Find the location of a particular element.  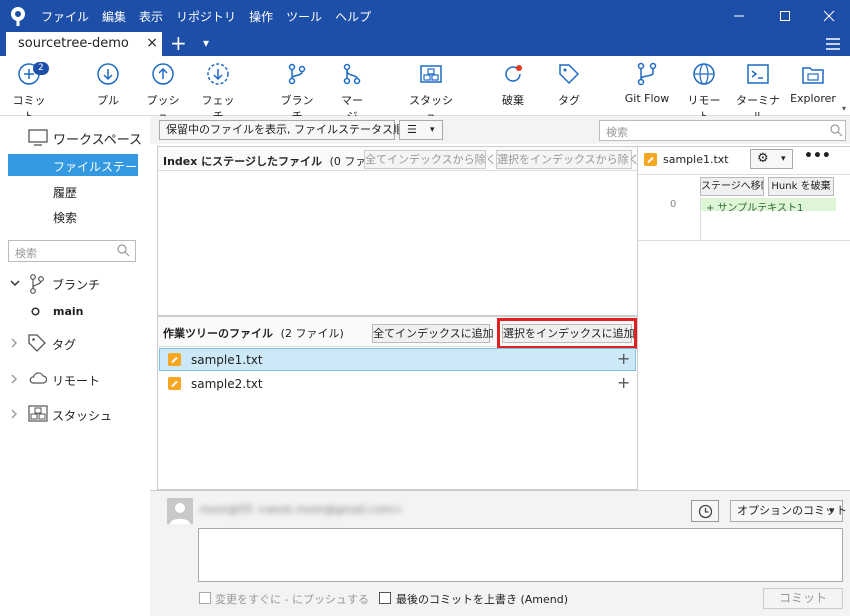

tab-bar: sourcetree-demo × + ▾ is located at coordinates (425, 44).